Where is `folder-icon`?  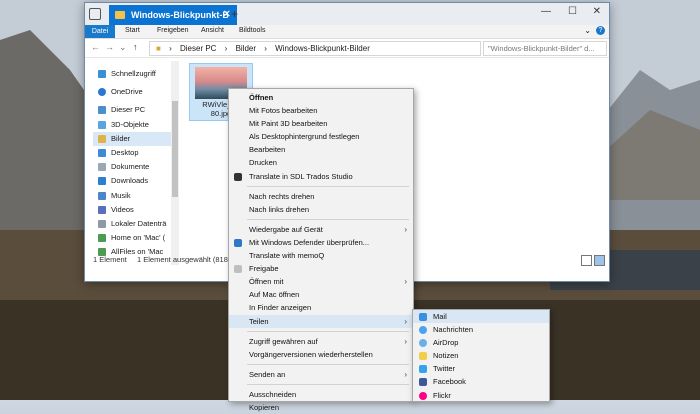
folder-icon is located at coordinates (120, 15).